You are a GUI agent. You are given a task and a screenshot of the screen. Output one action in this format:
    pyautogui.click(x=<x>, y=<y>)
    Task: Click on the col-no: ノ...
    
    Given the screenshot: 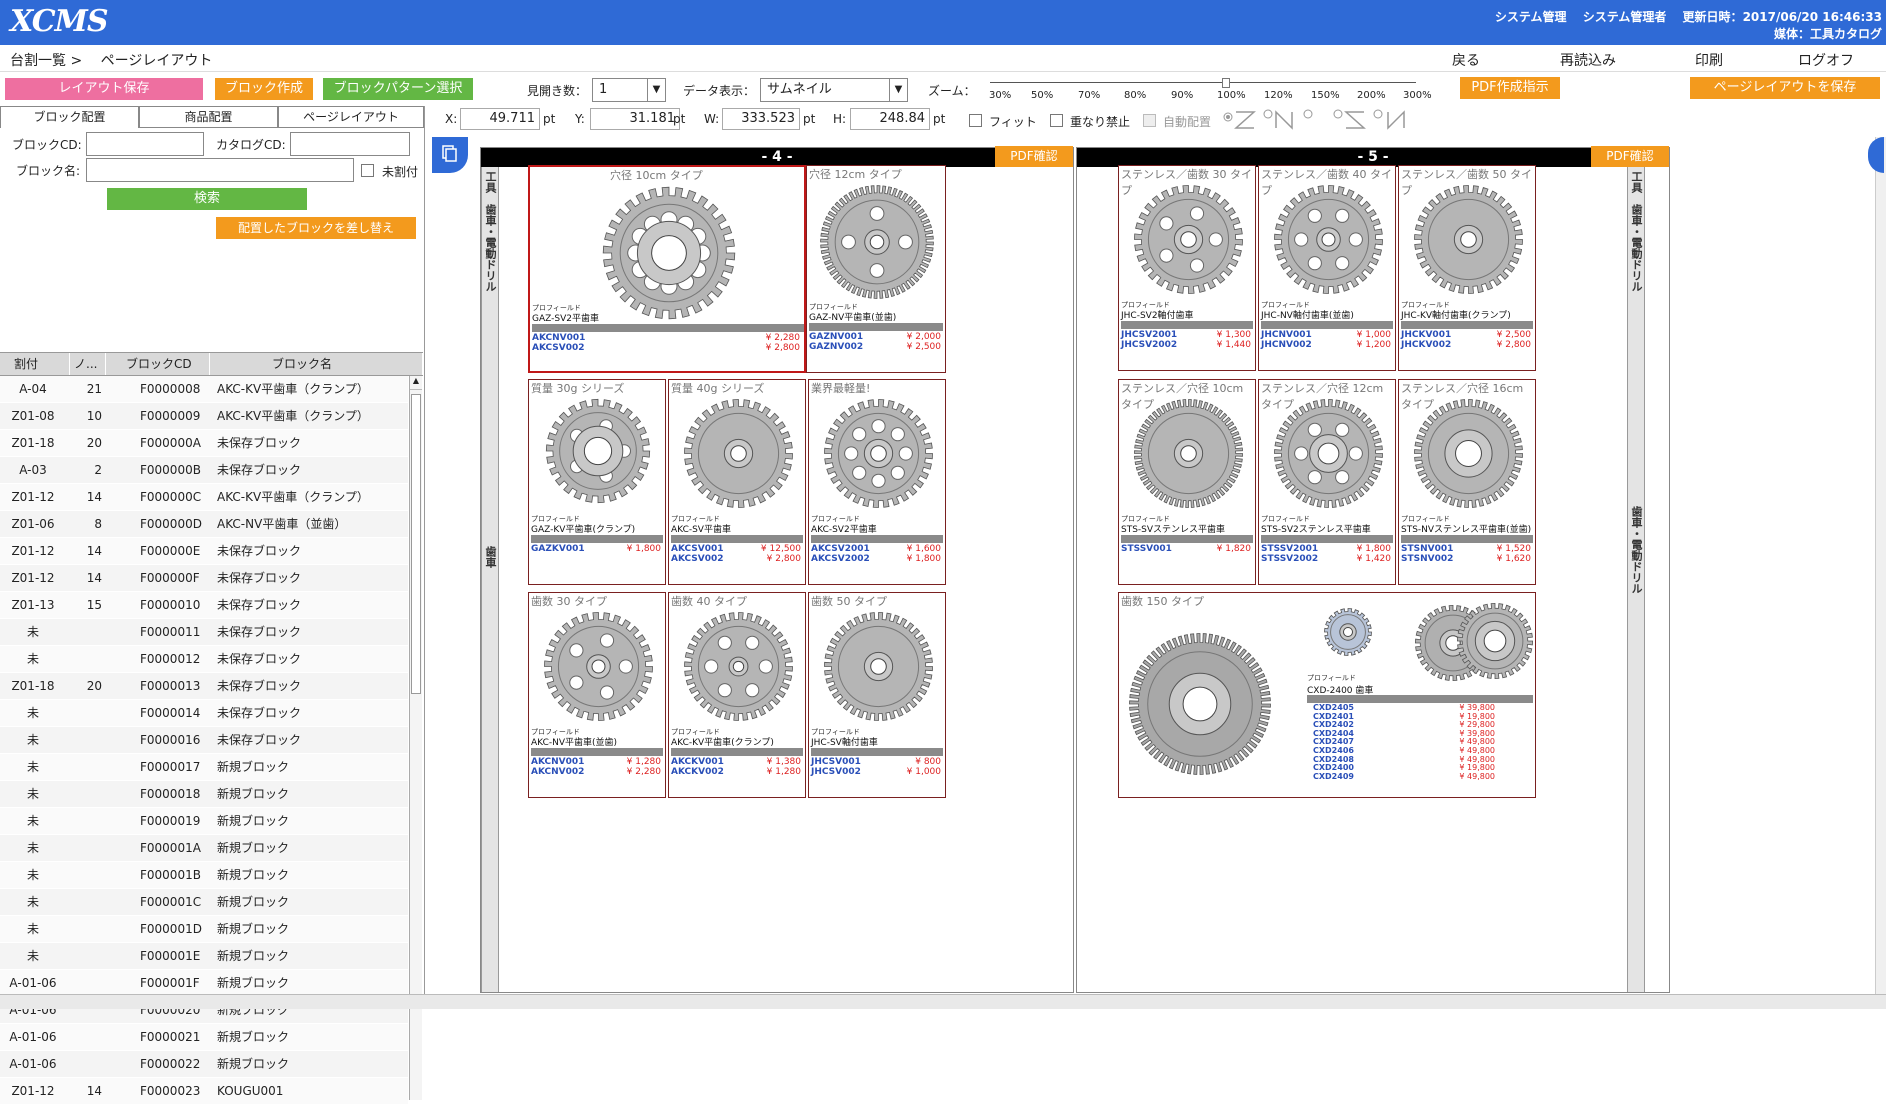 What is the action you would take?
    pyautogui.click(x=88, y=364)
    